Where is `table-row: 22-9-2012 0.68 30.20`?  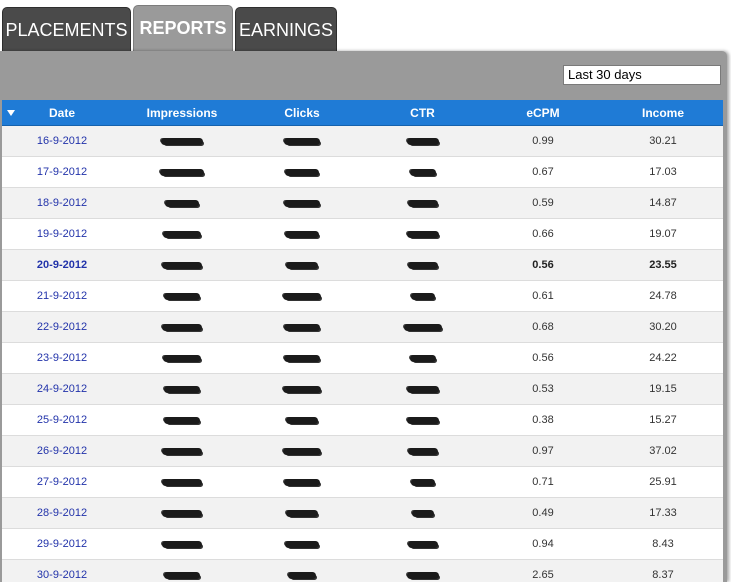
table-row: 22-9-2012 0.68 30.20 is located at coordinates (362, 327).